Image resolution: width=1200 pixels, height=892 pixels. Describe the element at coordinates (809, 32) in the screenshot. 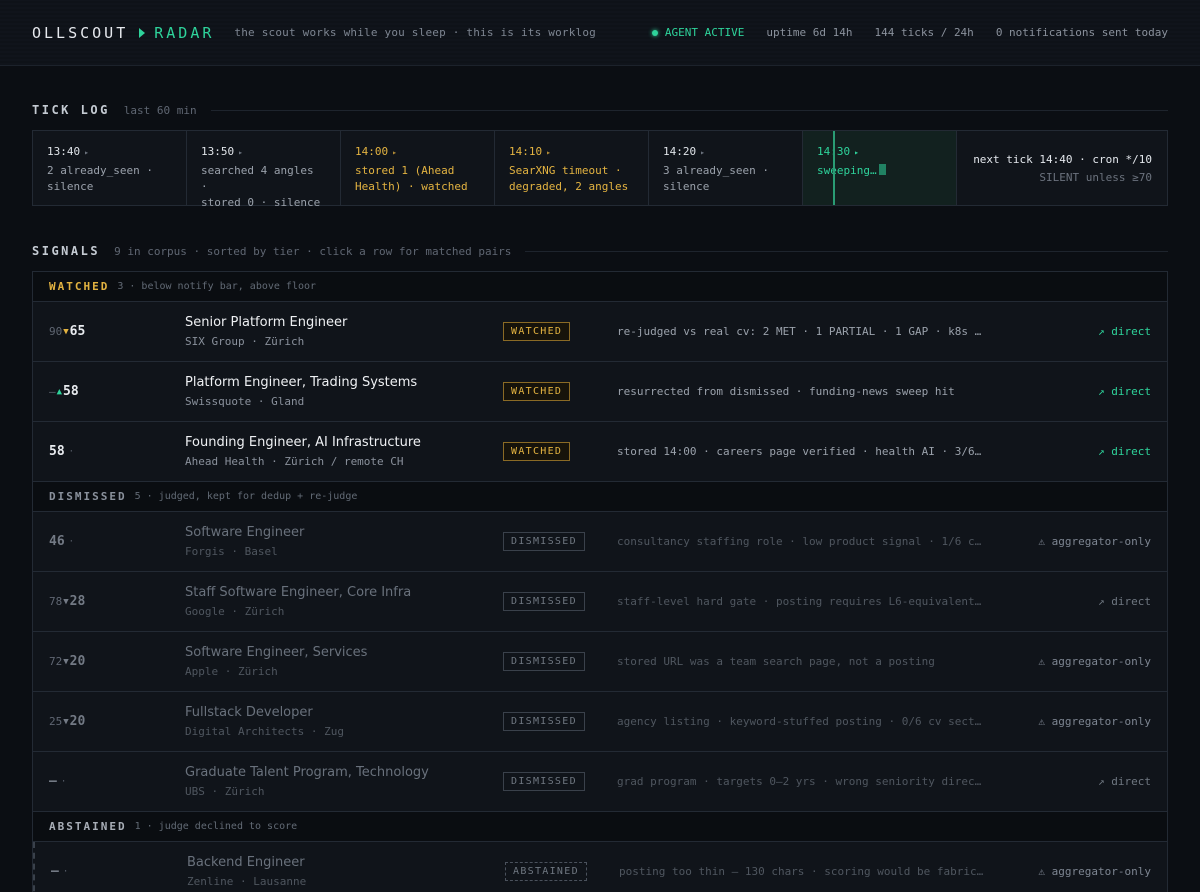

I see `uptime: uptime 6d 14h` at that location.